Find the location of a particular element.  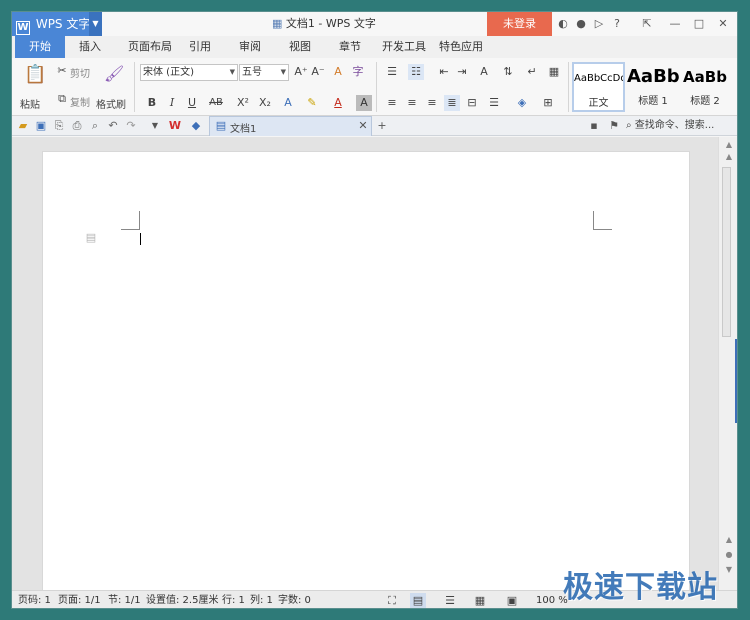

grow-font-icon: A⁺ is located at coordinates (301, 72).